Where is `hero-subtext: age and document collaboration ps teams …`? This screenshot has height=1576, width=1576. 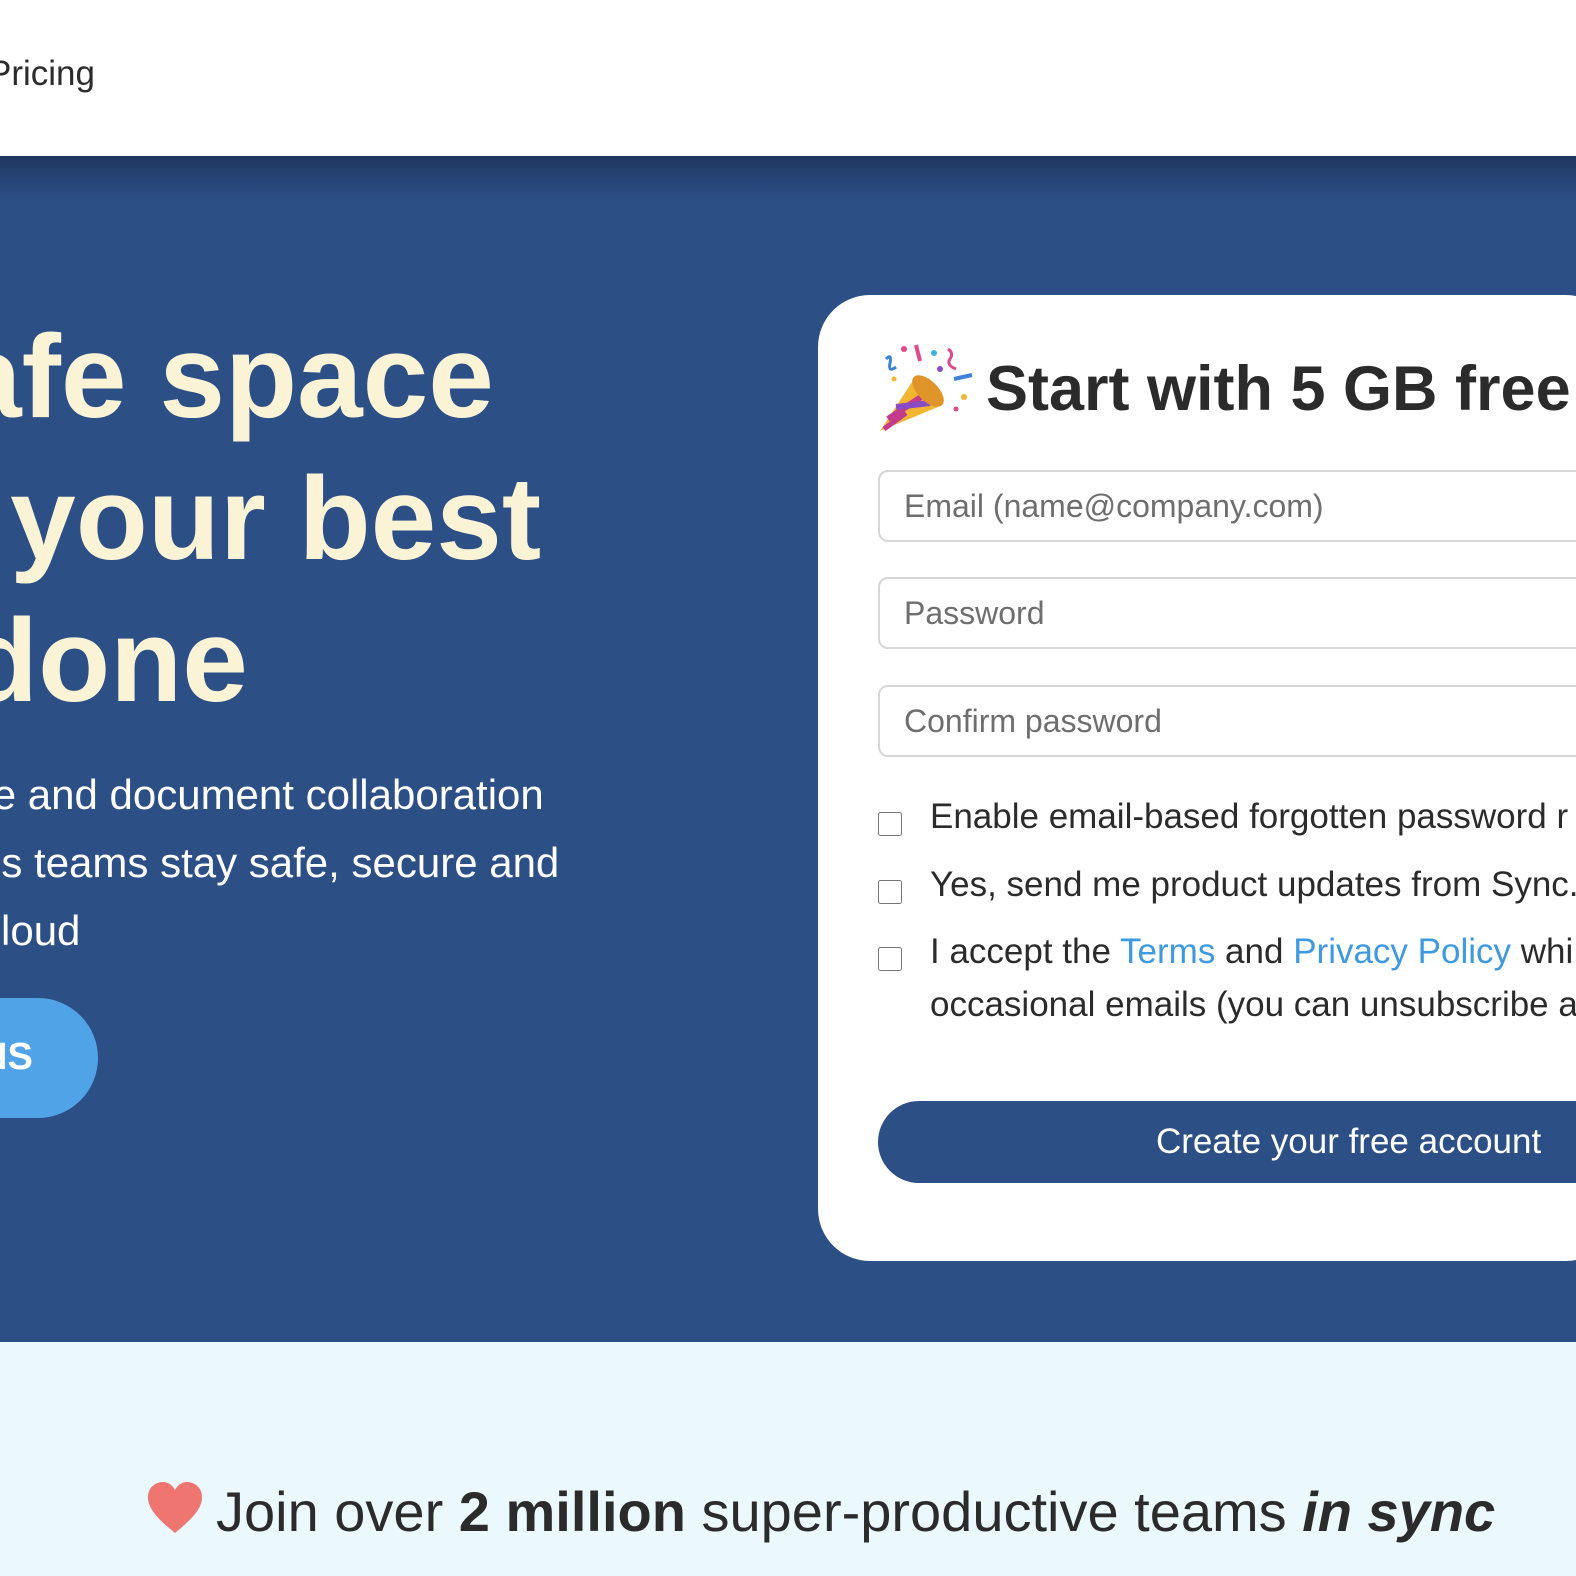
hero-subtext: age and document collaboration ps teams … is located at coordinates (279, 863).